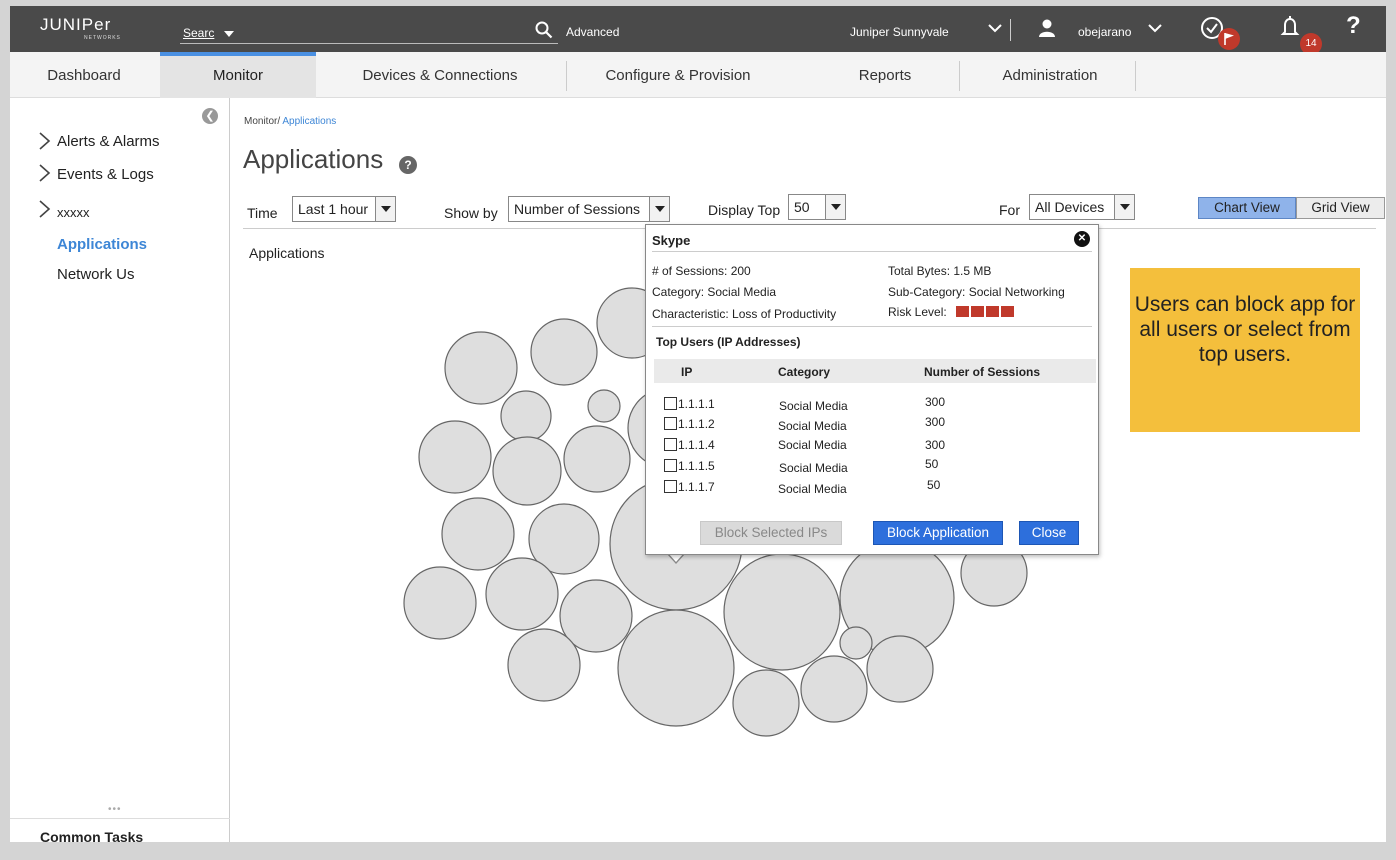 The height and width of the screenshot is (860, 1396). I want to click on search-icon, so click(544, 30).